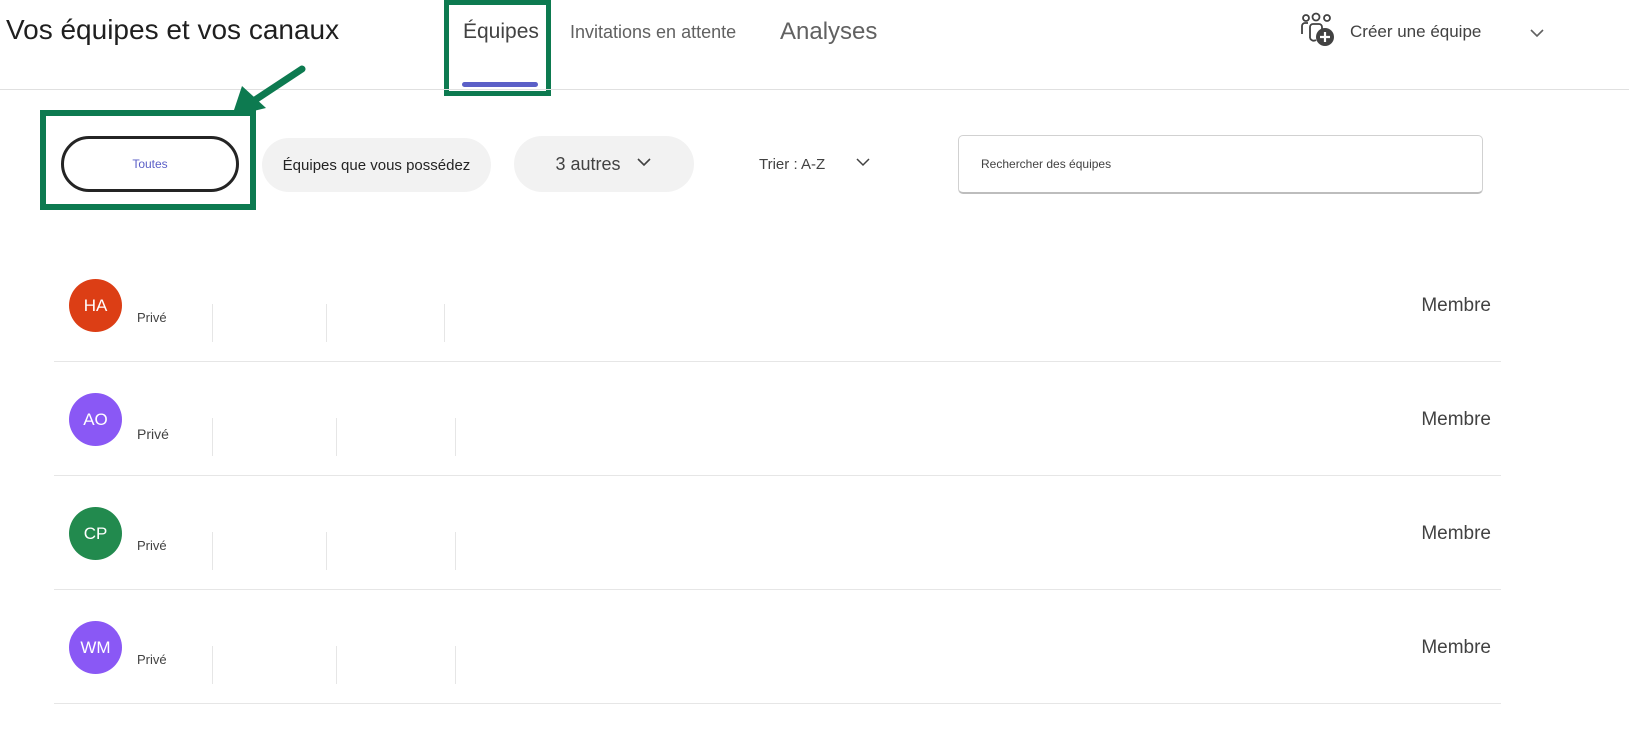 This screenshot has height=738, width=1629. Describe the element at coordinates (777, 305) in the screenshot. I see `team-row: HA Privé Membre` at that location.